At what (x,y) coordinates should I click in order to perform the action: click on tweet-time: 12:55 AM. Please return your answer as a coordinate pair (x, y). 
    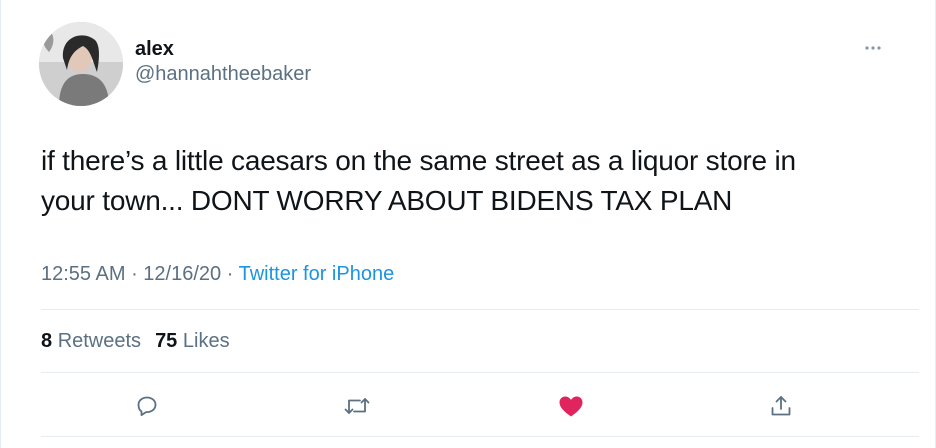
    Looking at the image, I should click on (83, 274).